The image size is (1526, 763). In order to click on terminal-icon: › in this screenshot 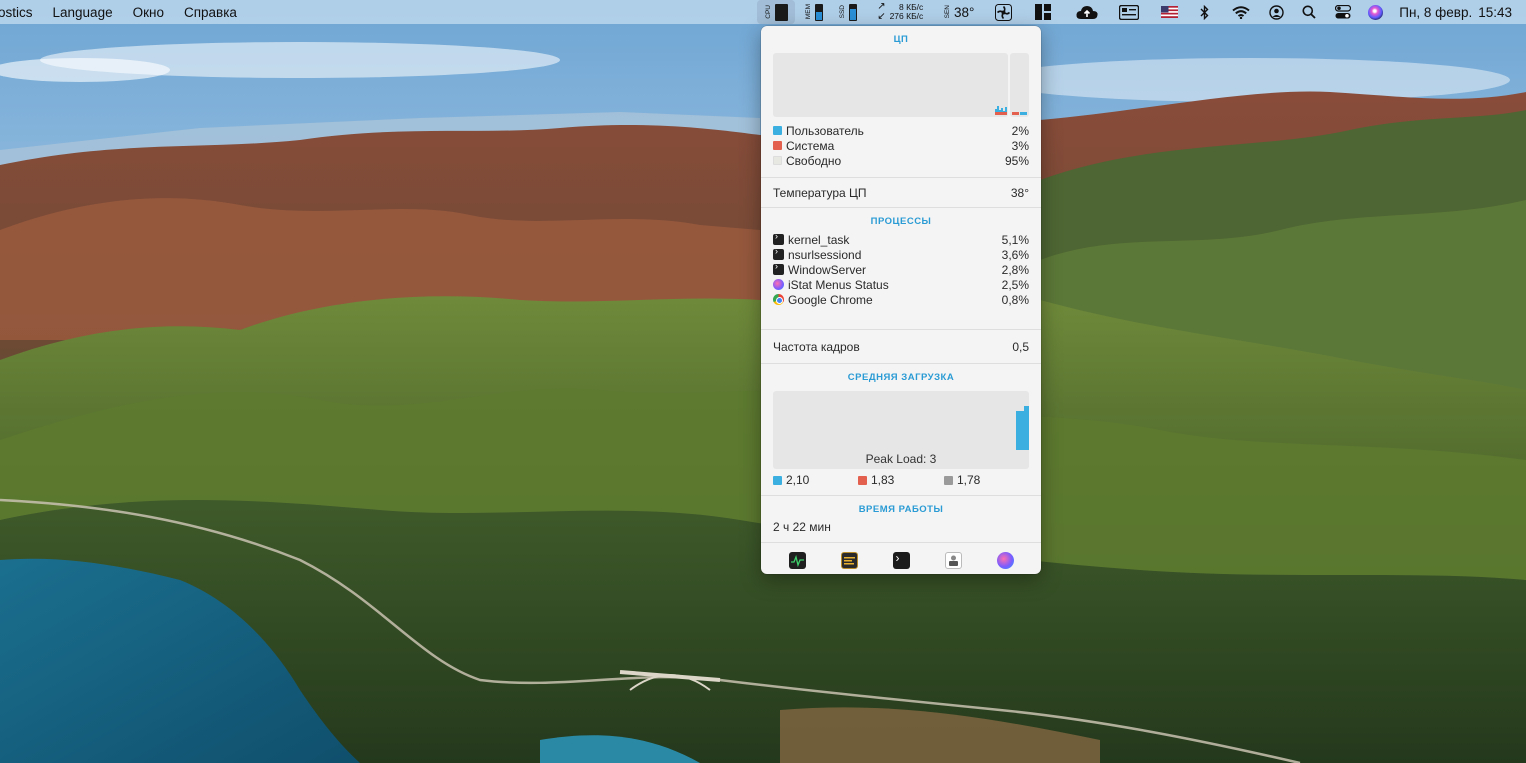, I will do `click(901, 560)`.